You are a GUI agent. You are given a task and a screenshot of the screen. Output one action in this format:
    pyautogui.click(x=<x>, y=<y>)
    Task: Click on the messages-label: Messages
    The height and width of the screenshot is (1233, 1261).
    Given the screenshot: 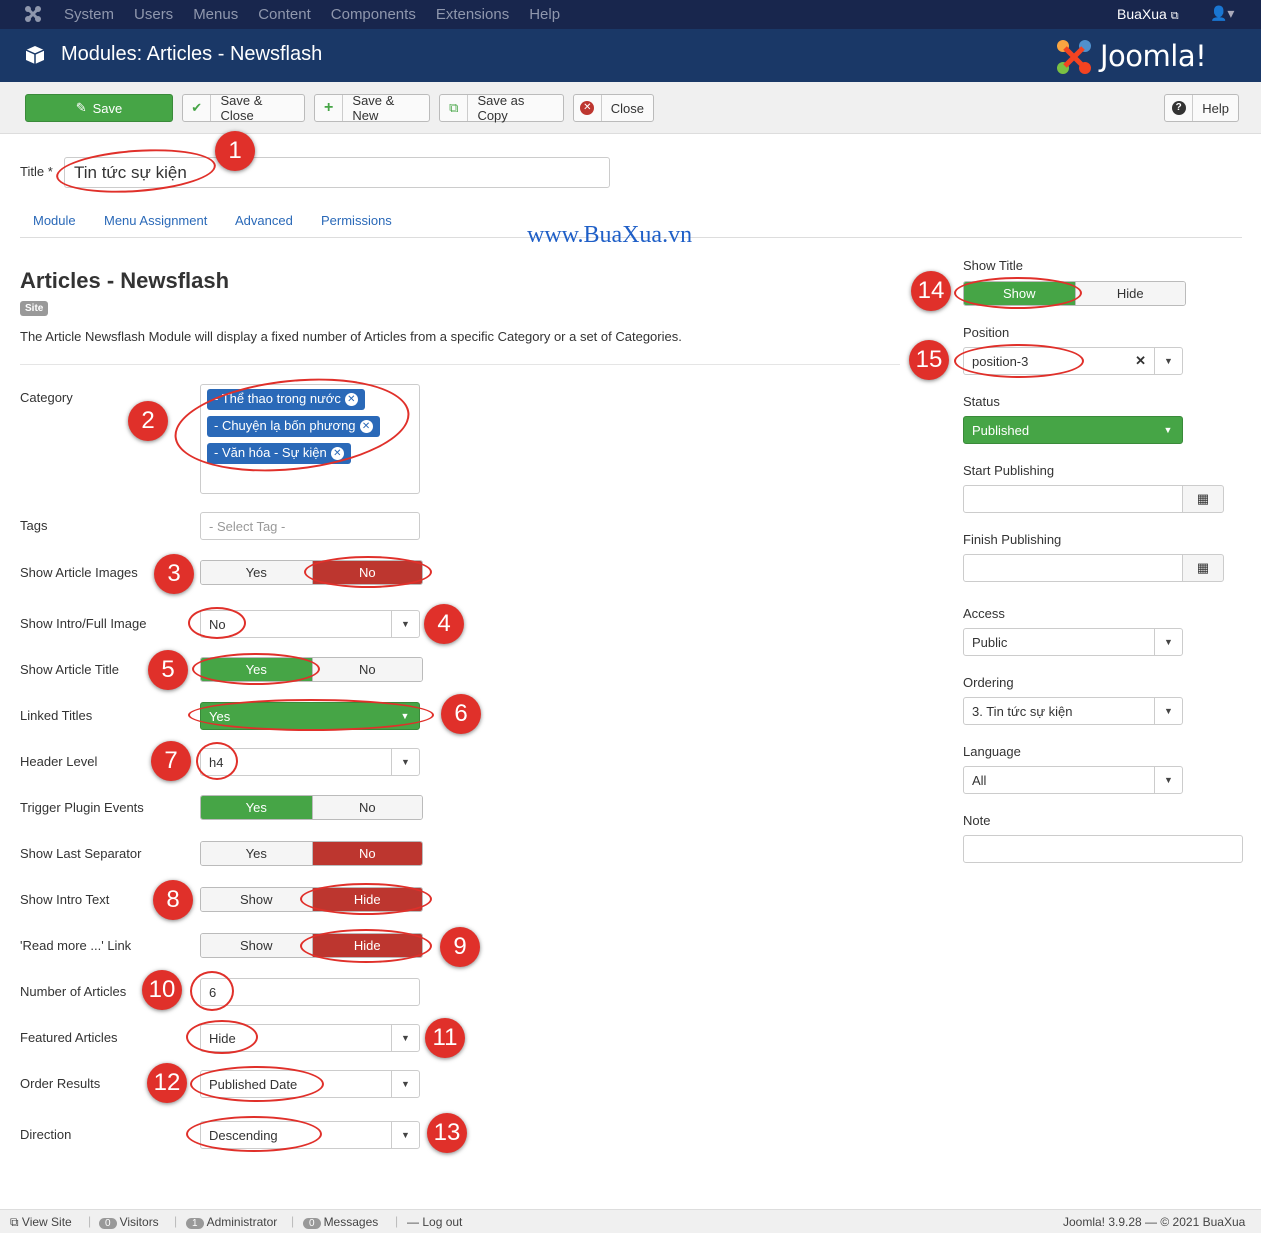 What is the action you would take?
    pyautogui.click(x=351, y=1222)
    